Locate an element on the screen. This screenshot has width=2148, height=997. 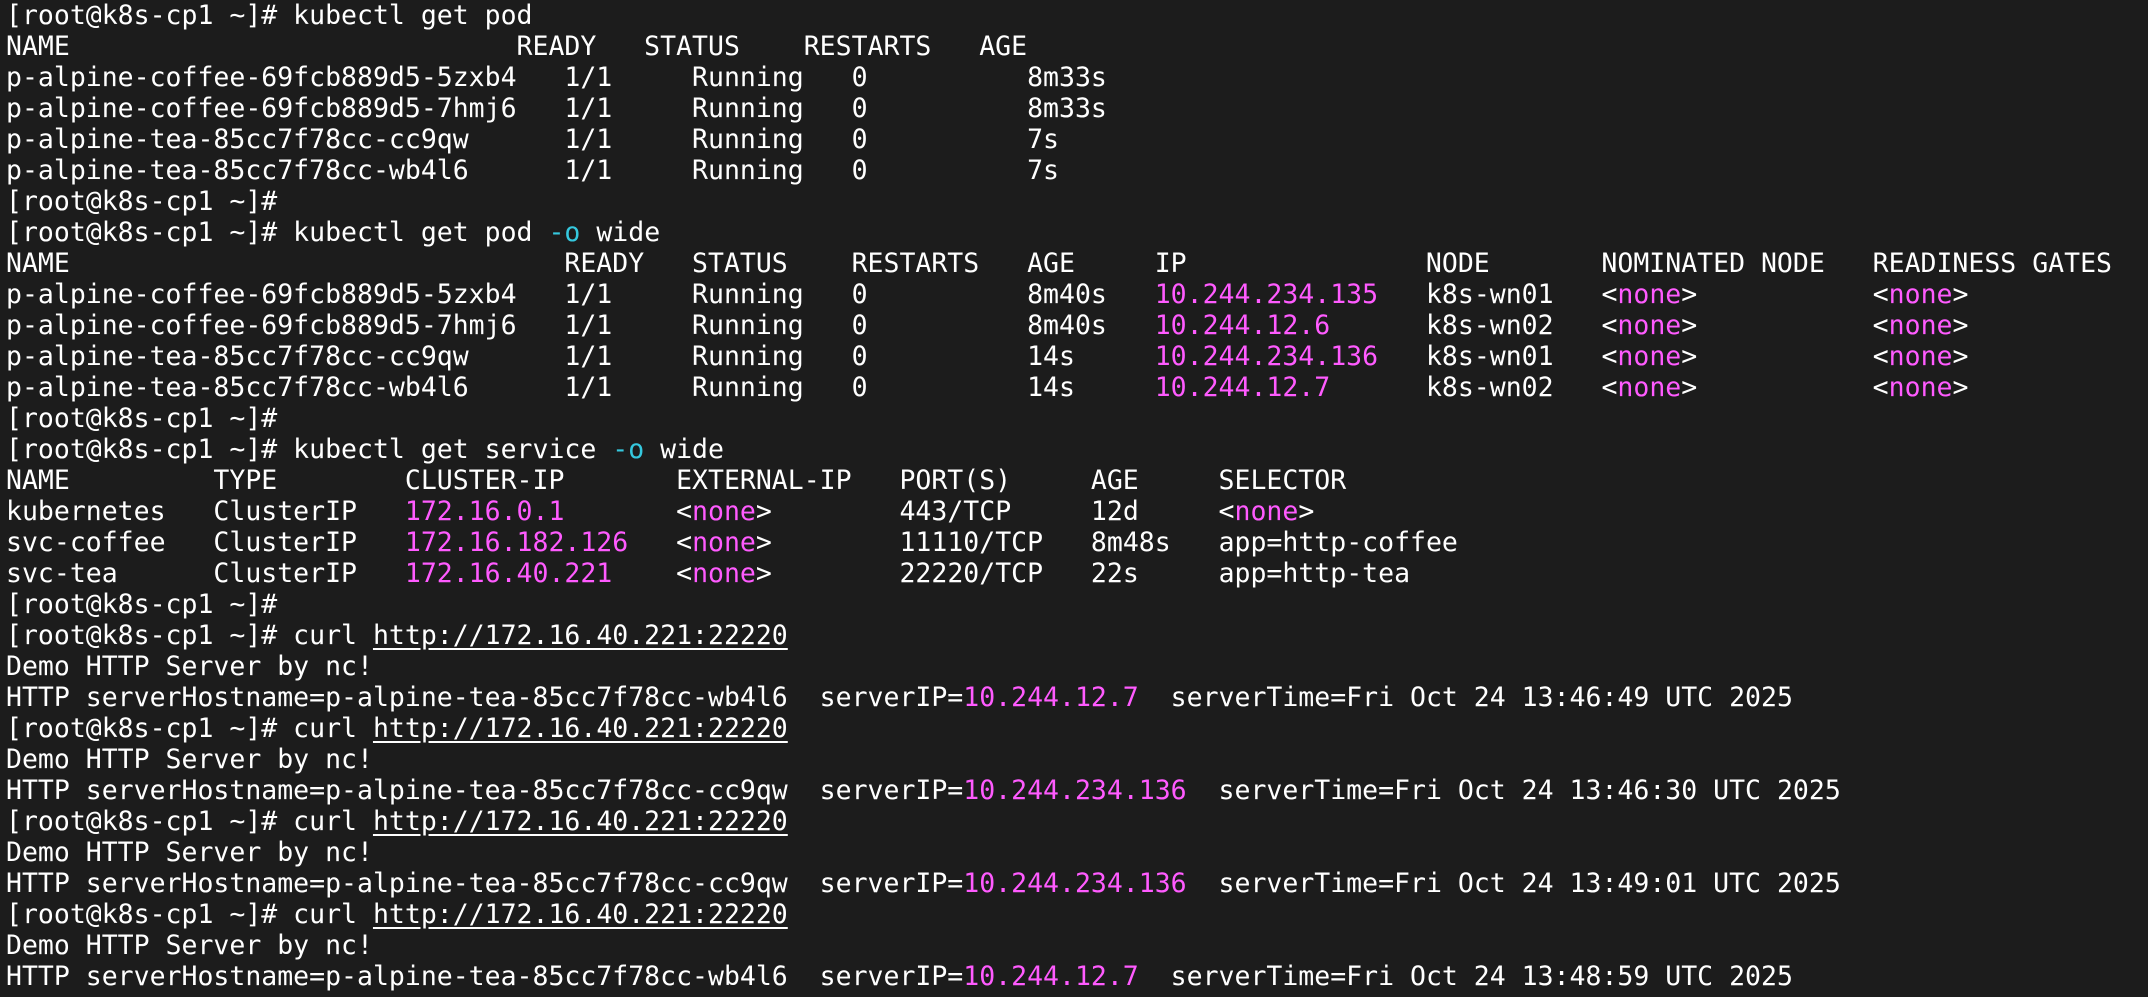
highlighted-value: 10.244.234.135 is located at coordinates (1266, 294).